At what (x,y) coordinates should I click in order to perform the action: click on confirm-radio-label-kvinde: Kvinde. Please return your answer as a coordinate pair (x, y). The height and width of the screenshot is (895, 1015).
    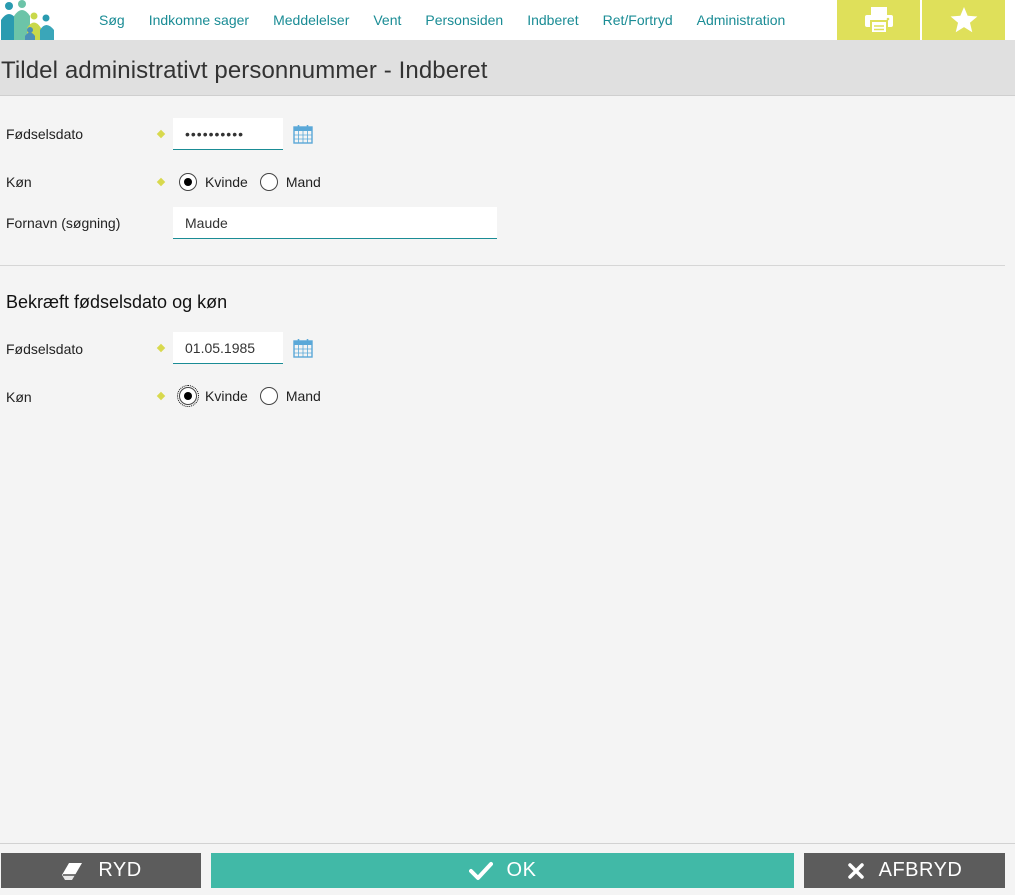
    Looking at the image, I should click on (226, 396).